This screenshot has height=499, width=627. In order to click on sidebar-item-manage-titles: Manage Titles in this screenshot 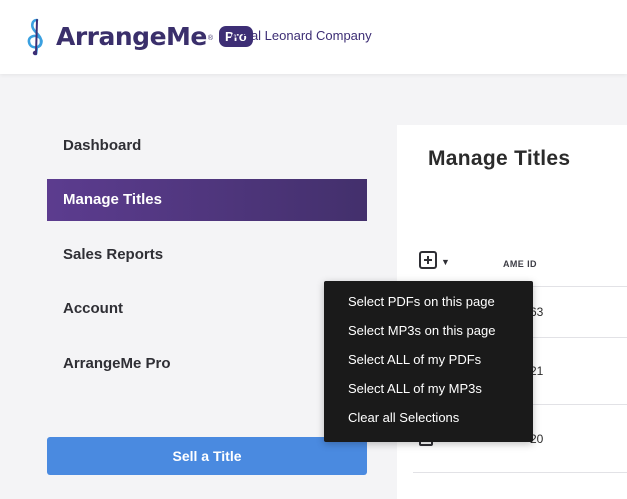, I will do `click(207, 199)`.